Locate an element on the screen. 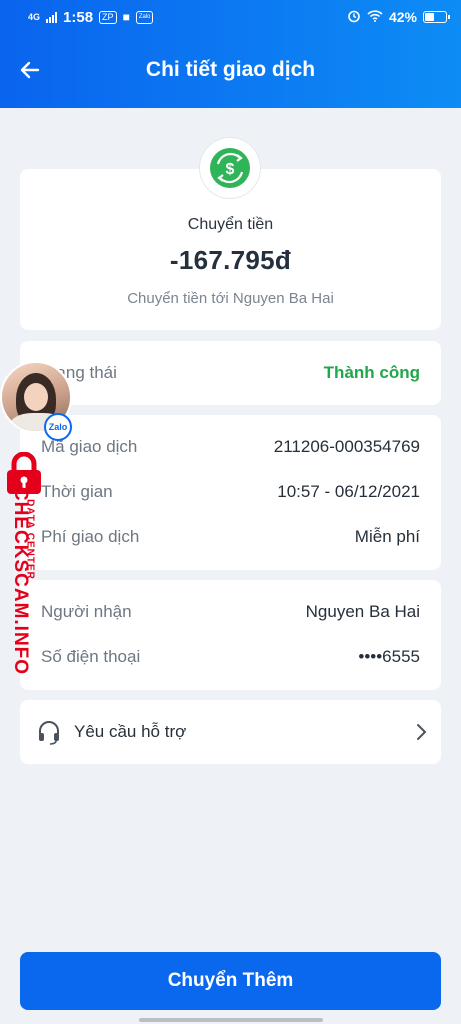  status-row: Trạng thái Thành công is located at coordinates (230, 373).